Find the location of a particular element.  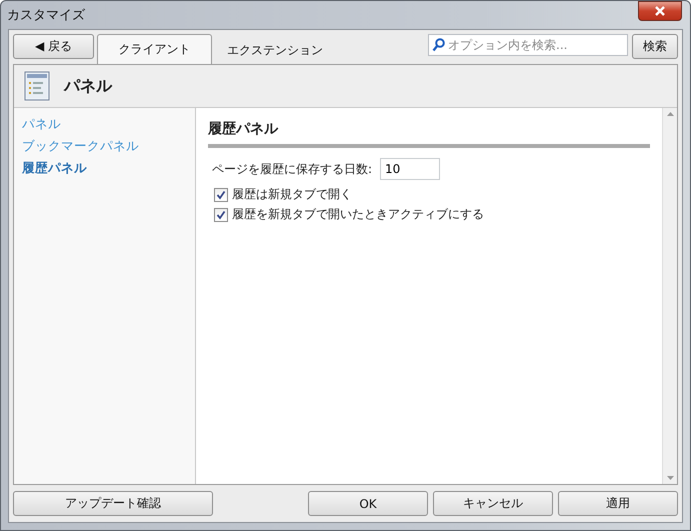

days-field: 10 is located at coordinates (410, 169).